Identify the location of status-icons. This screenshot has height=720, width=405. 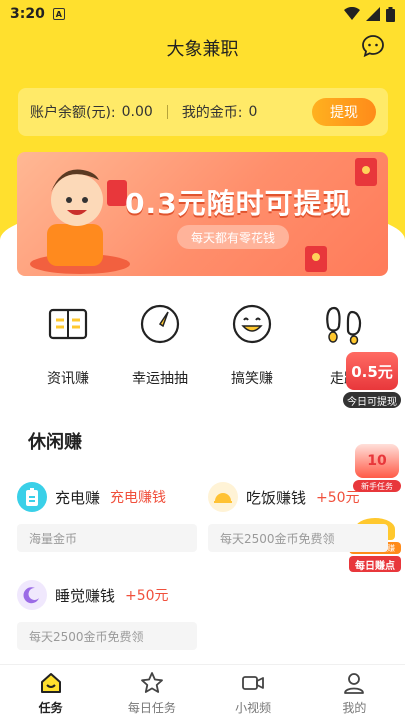
(369, 14).